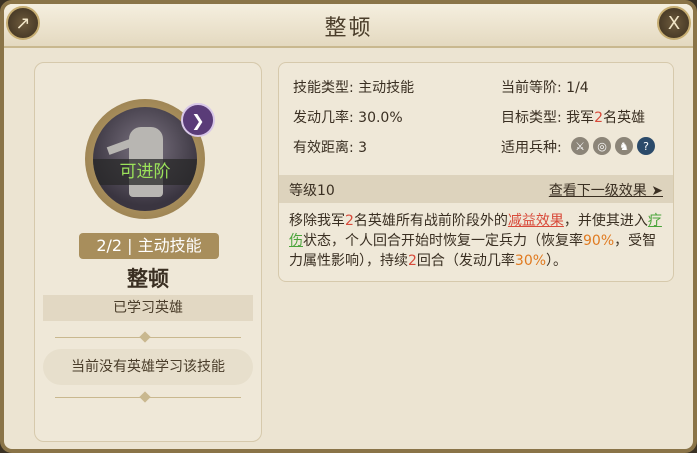 The width and height of the screenshot is (697, 453). What do you see at coordinates (613, 146) in the screenshot?
I see `troop-icons: ⚔ ◎ ♞ ?` at bounding box center [613, 146].